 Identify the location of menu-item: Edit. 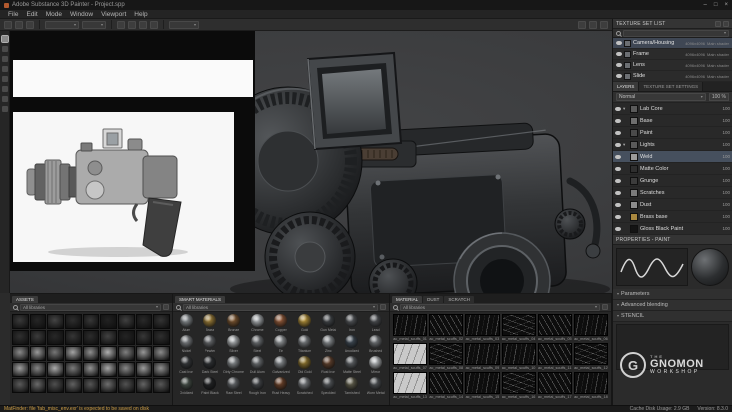
(31, 14).